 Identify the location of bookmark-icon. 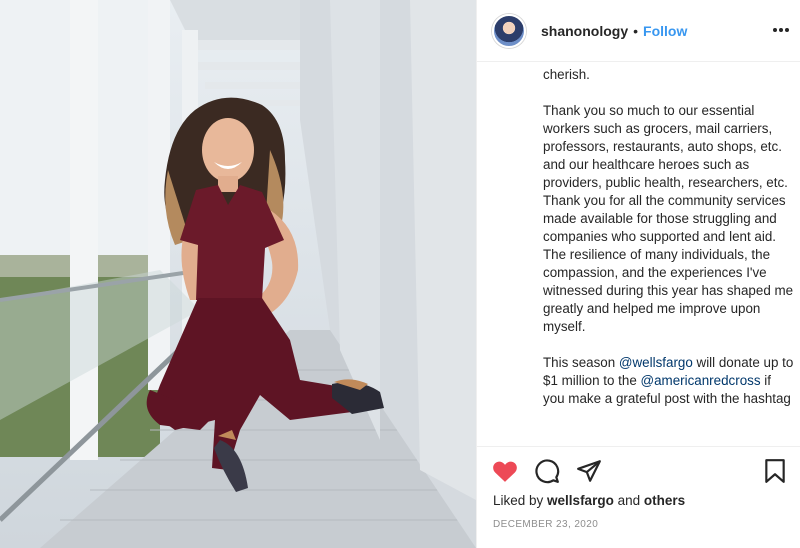
(775, 471).